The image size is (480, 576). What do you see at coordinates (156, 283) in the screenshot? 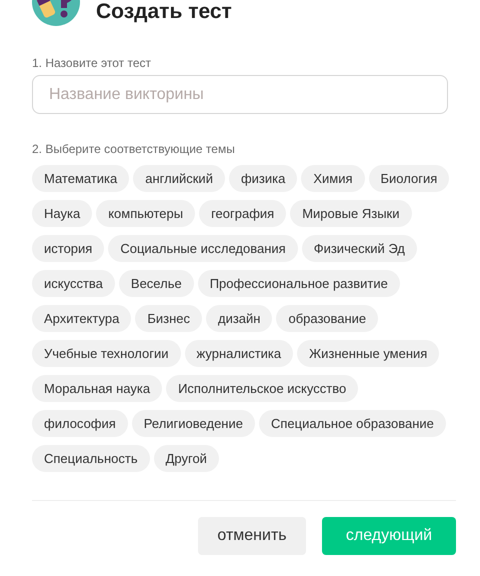
I see `topic-chip: Веселье` at bounding box center [156, 283].